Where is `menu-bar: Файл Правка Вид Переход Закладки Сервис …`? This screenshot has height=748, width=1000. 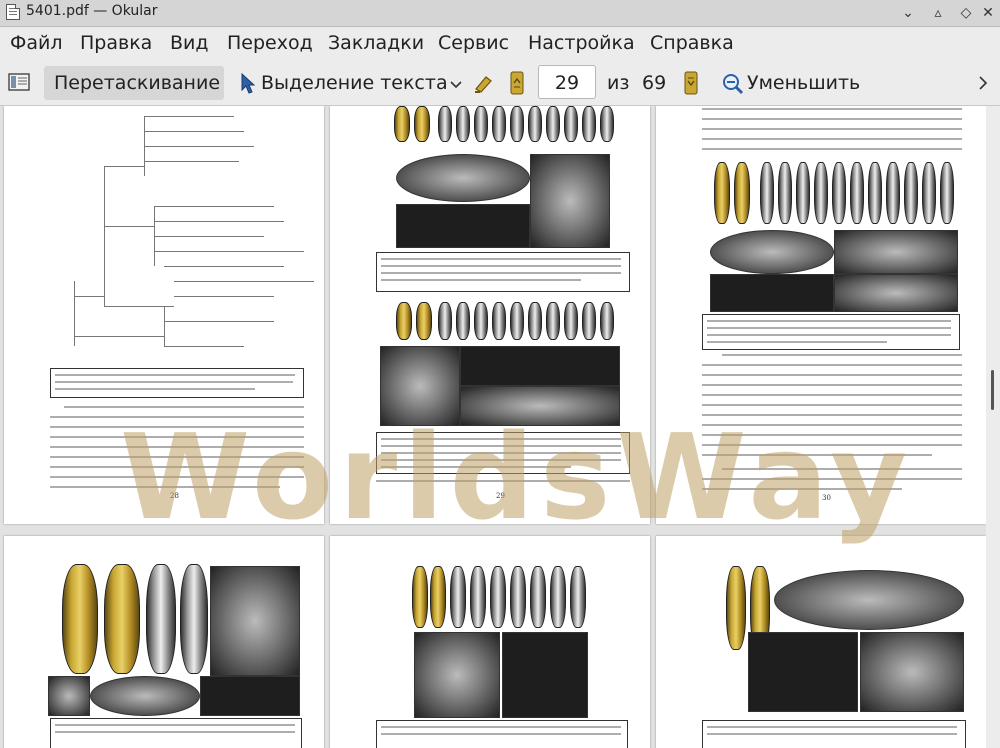
menu-bar: Файл Правка Вид Переход Закладки Сервис … is located at coordinates (500, 44).